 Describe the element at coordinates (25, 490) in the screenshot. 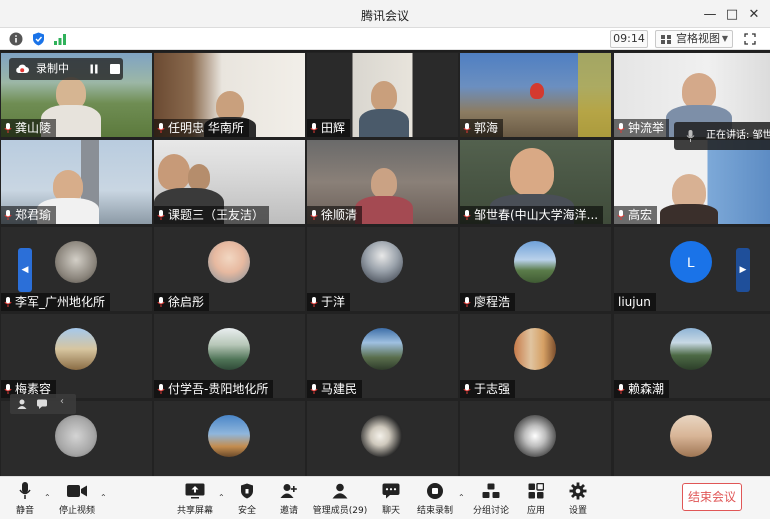

I see `microphone-icon` at that location.